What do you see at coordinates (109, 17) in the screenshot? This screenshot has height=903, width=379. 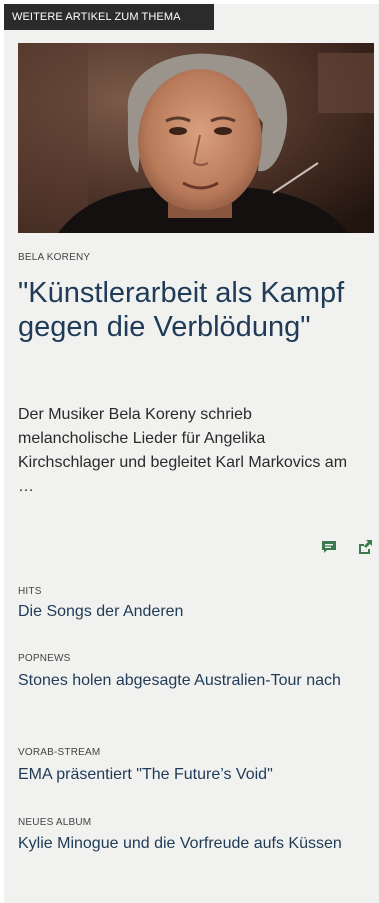 I see `section-title: WEITERE ARTIKEL ZUM THEMA` at bounding box center [109, 17].